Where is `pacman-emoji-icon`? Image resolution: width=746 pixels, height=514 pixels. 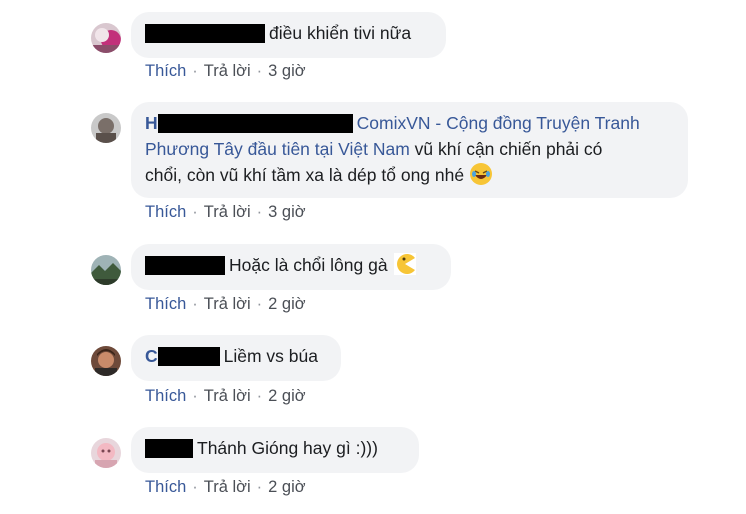
pacman-emoji-icon is located at coordinates (404, 264).